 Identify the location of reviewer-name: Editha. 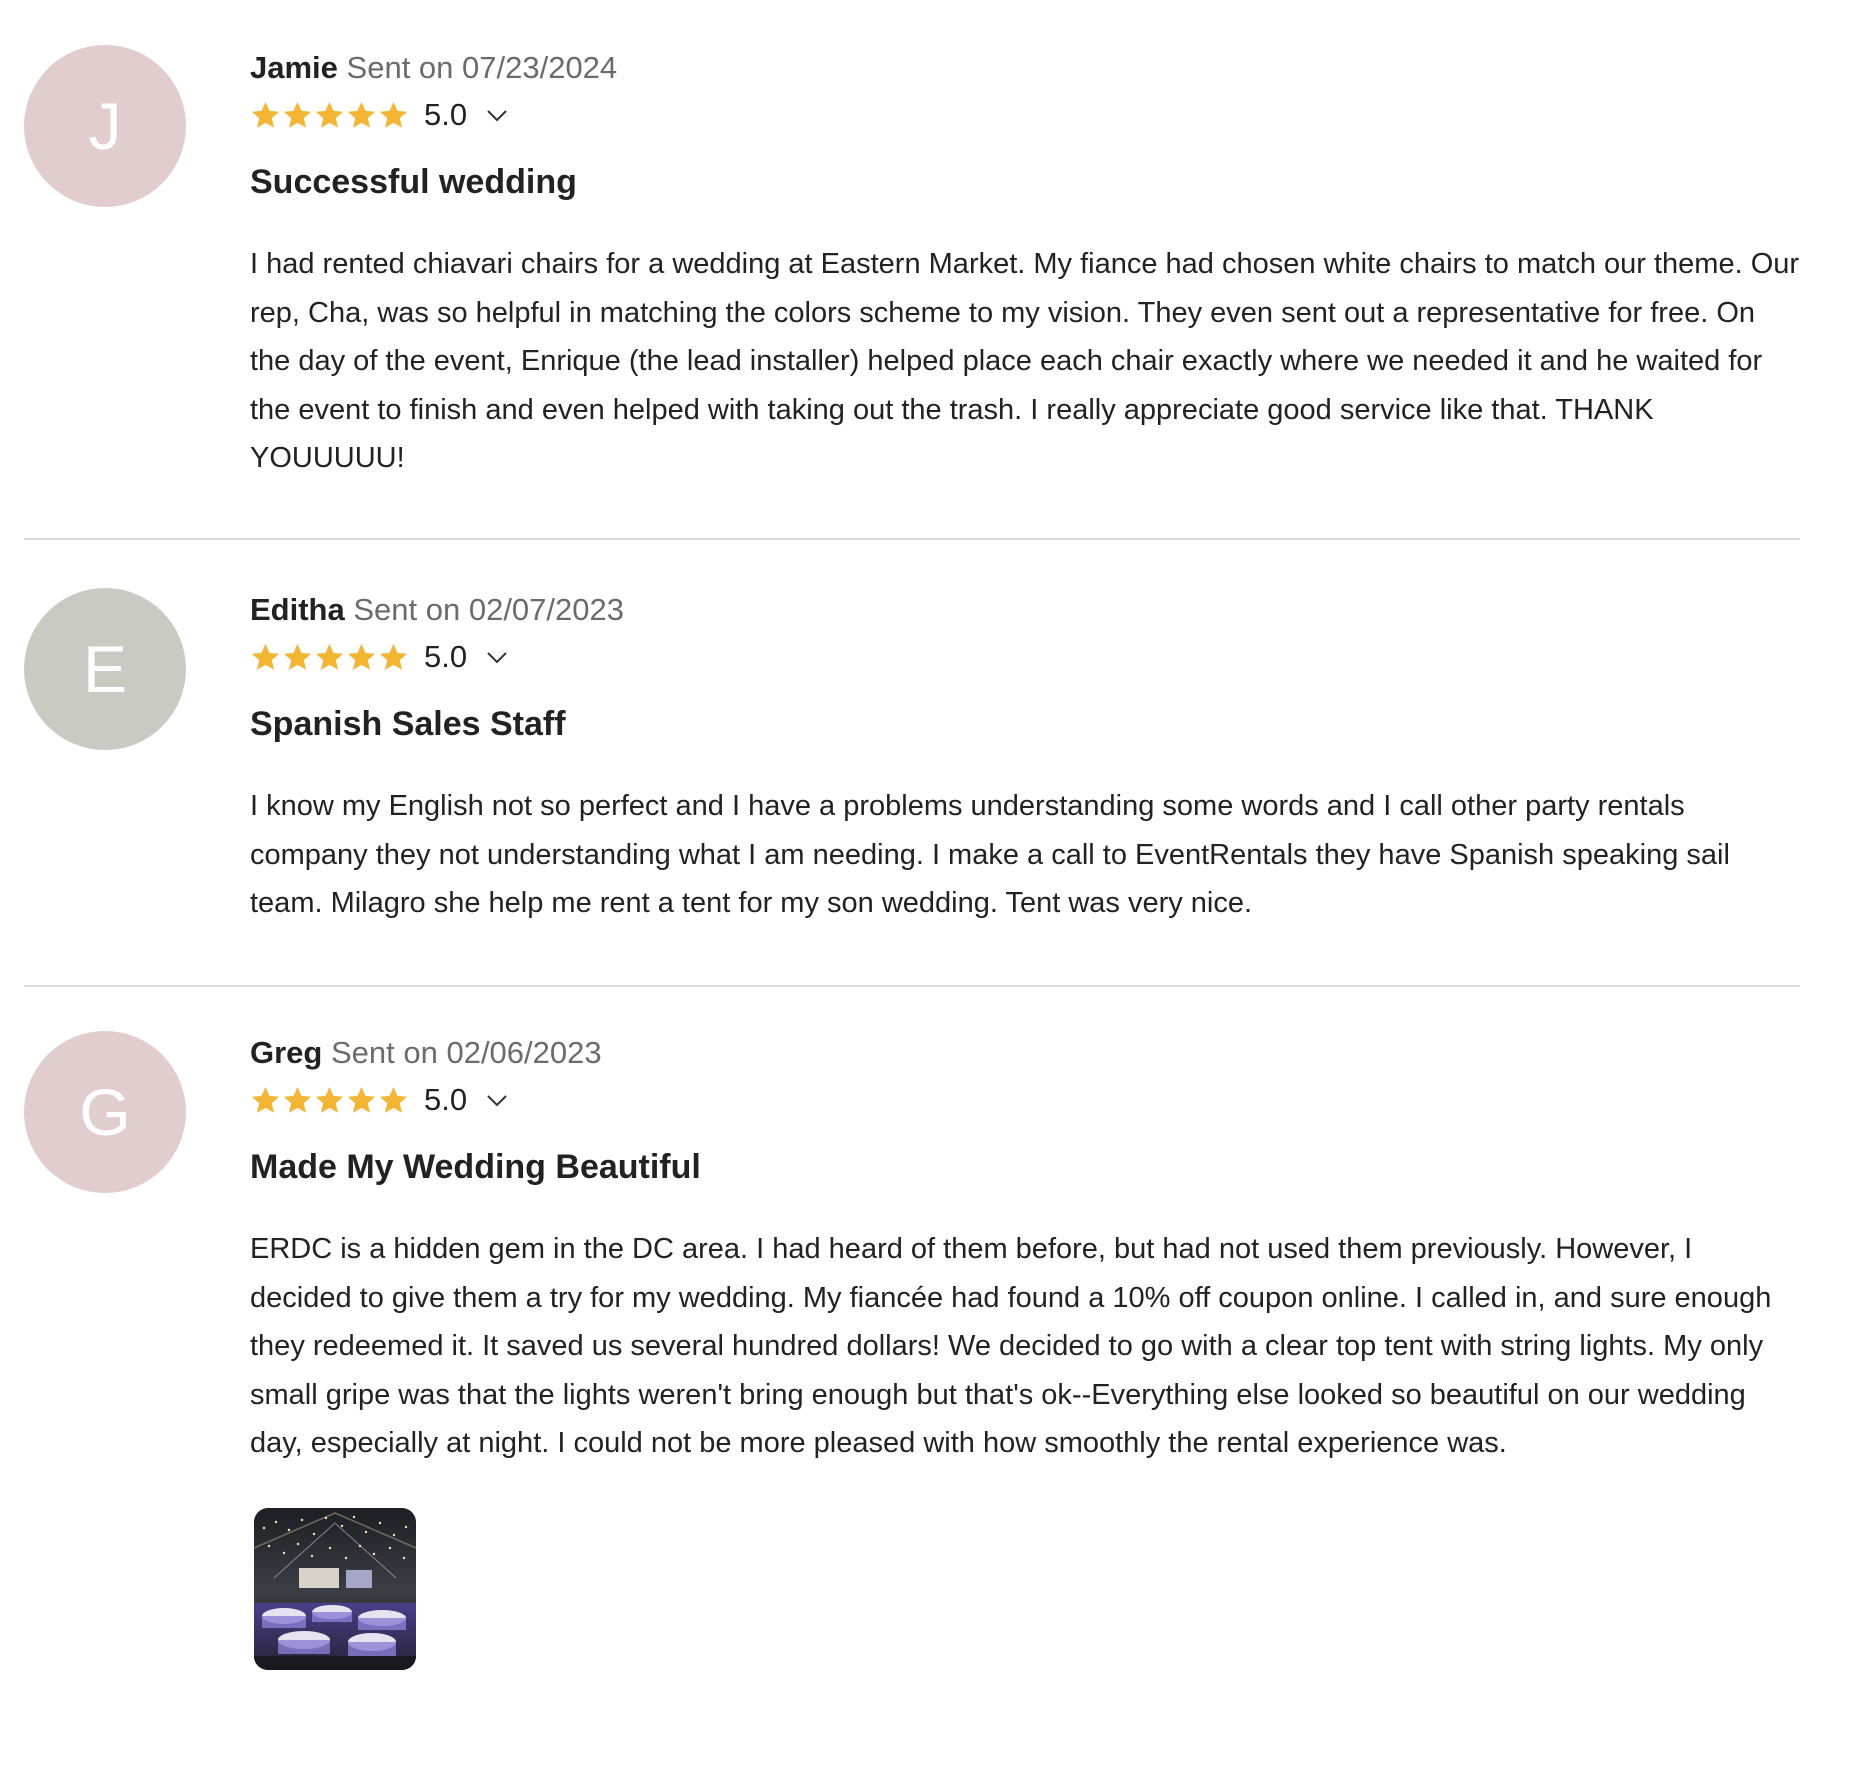
(297, 609).